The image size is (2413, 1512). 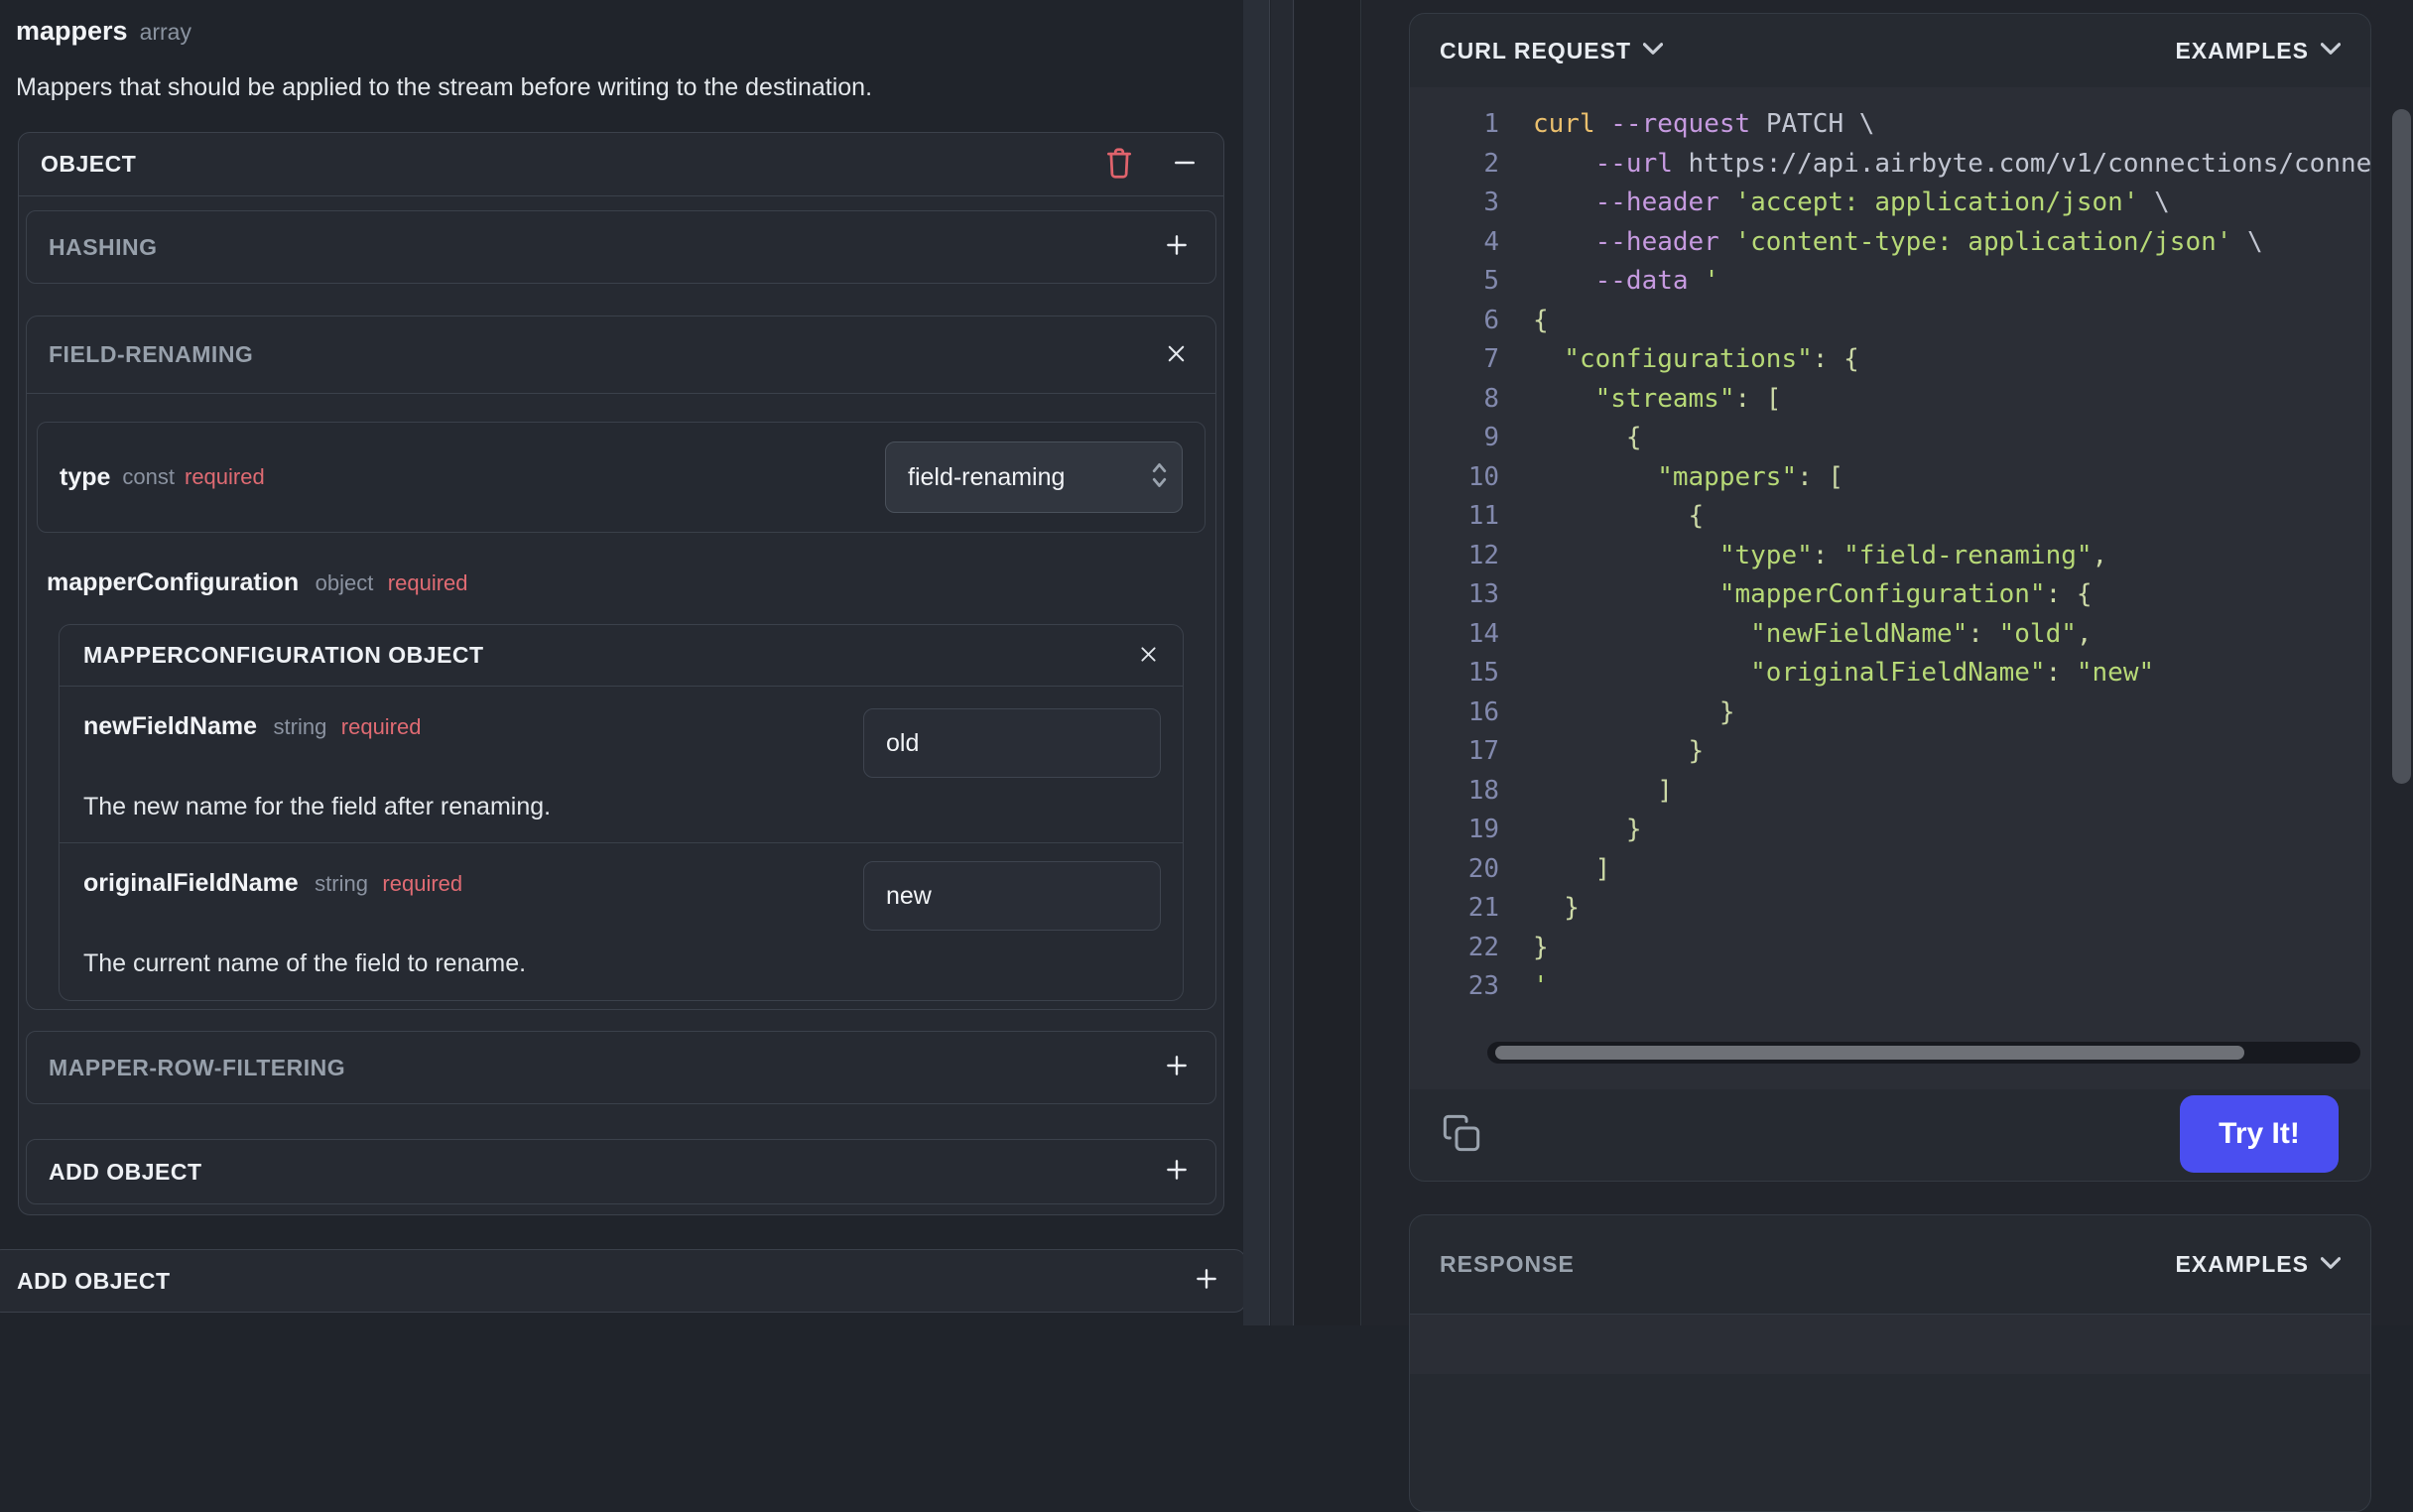 I want to click on field-name: newFieldName, so click(x=170, y=726).